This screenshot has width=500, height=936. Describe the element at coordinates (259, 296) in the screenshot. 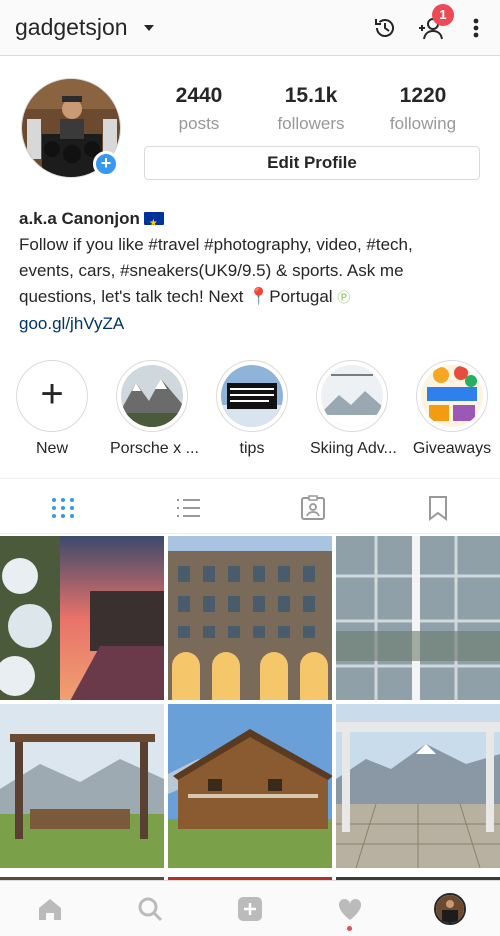

I see `pin-icon: 📍` at that location.